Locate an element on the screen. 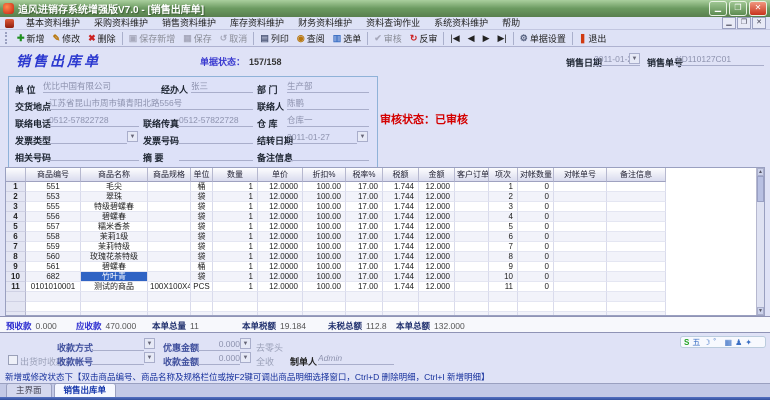  toolbar-button-pick-list: ▥ 选单 is located at coordinates (347, 38).